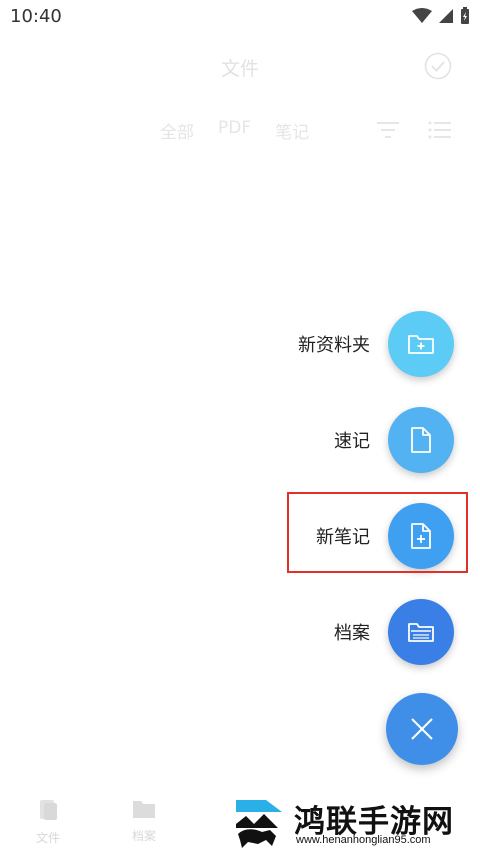  Describe the element at coordinates (380, 344) in the screenshot. I see `fab-item-new-folder: 新资料夹` at that location.